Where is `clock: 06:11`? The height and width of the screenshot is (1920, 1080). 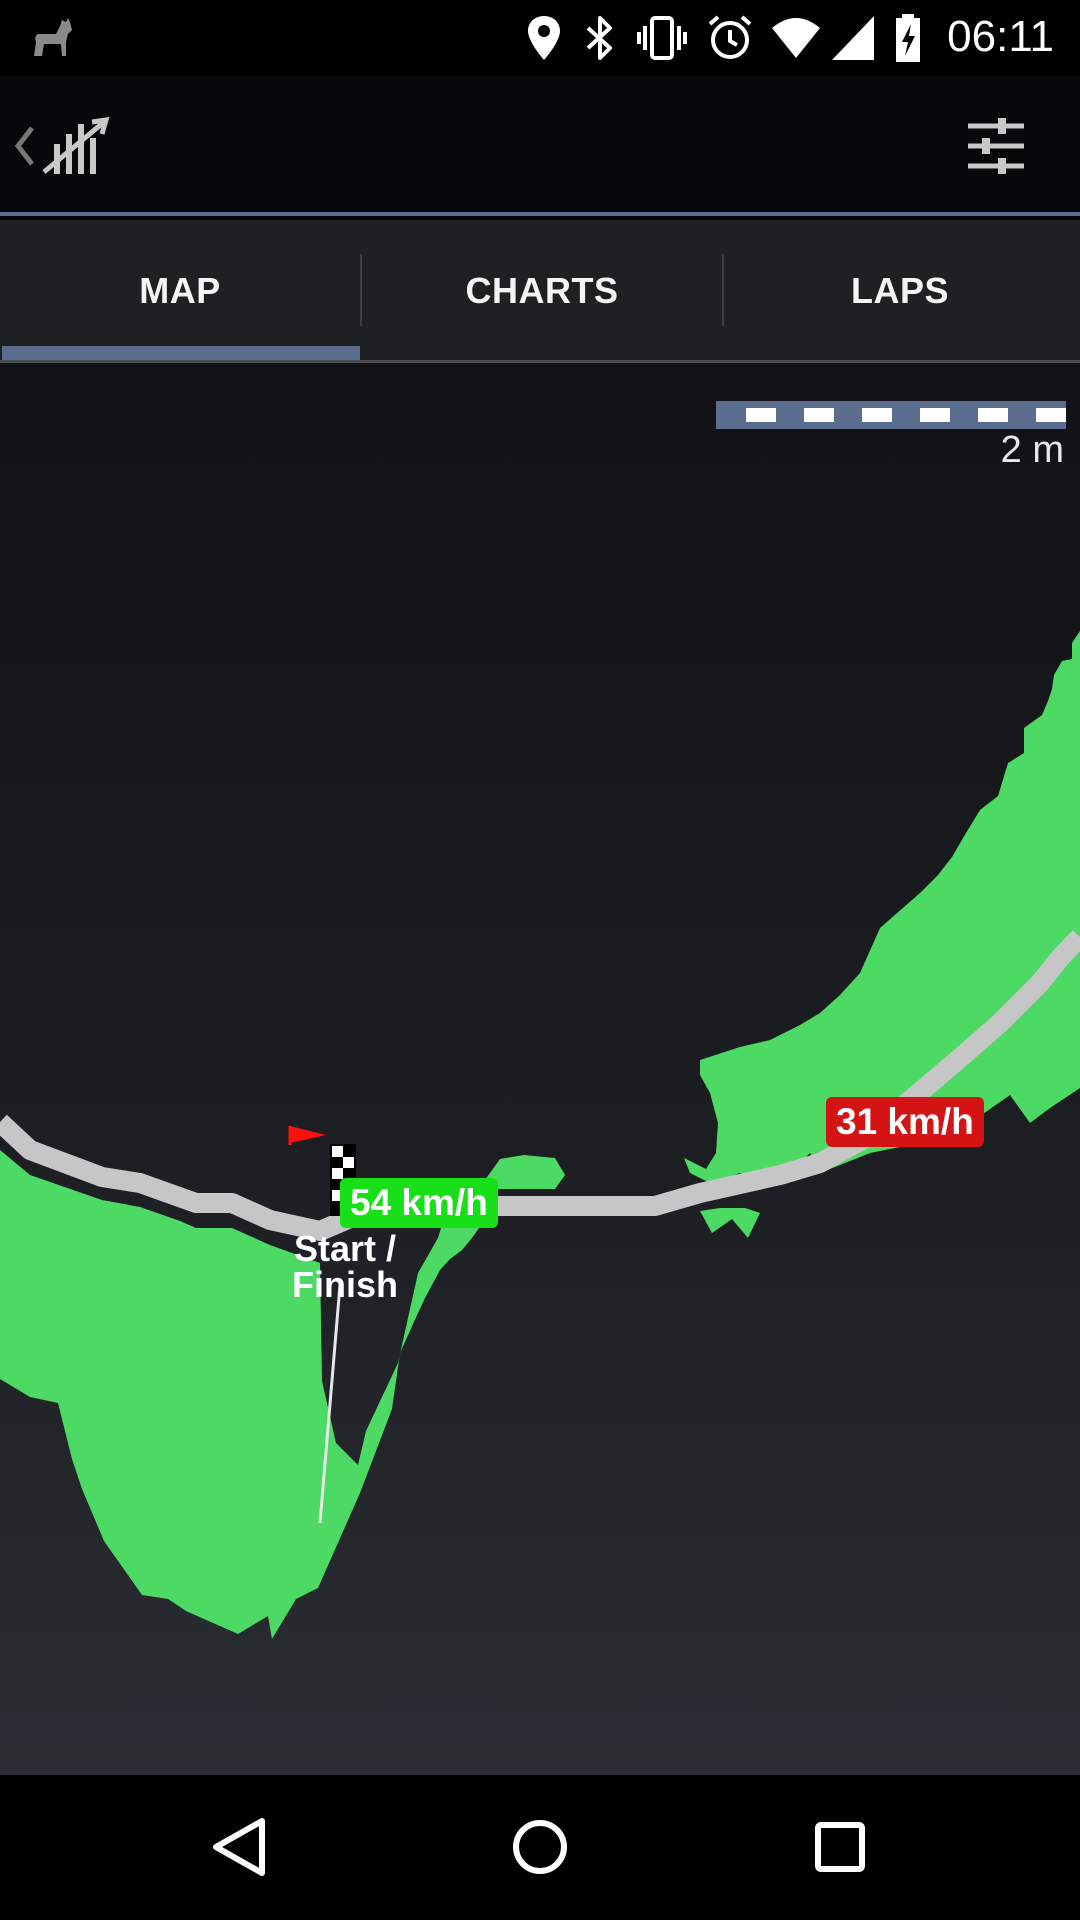 clock: 06:11 is located at coordinates (1000, 36).